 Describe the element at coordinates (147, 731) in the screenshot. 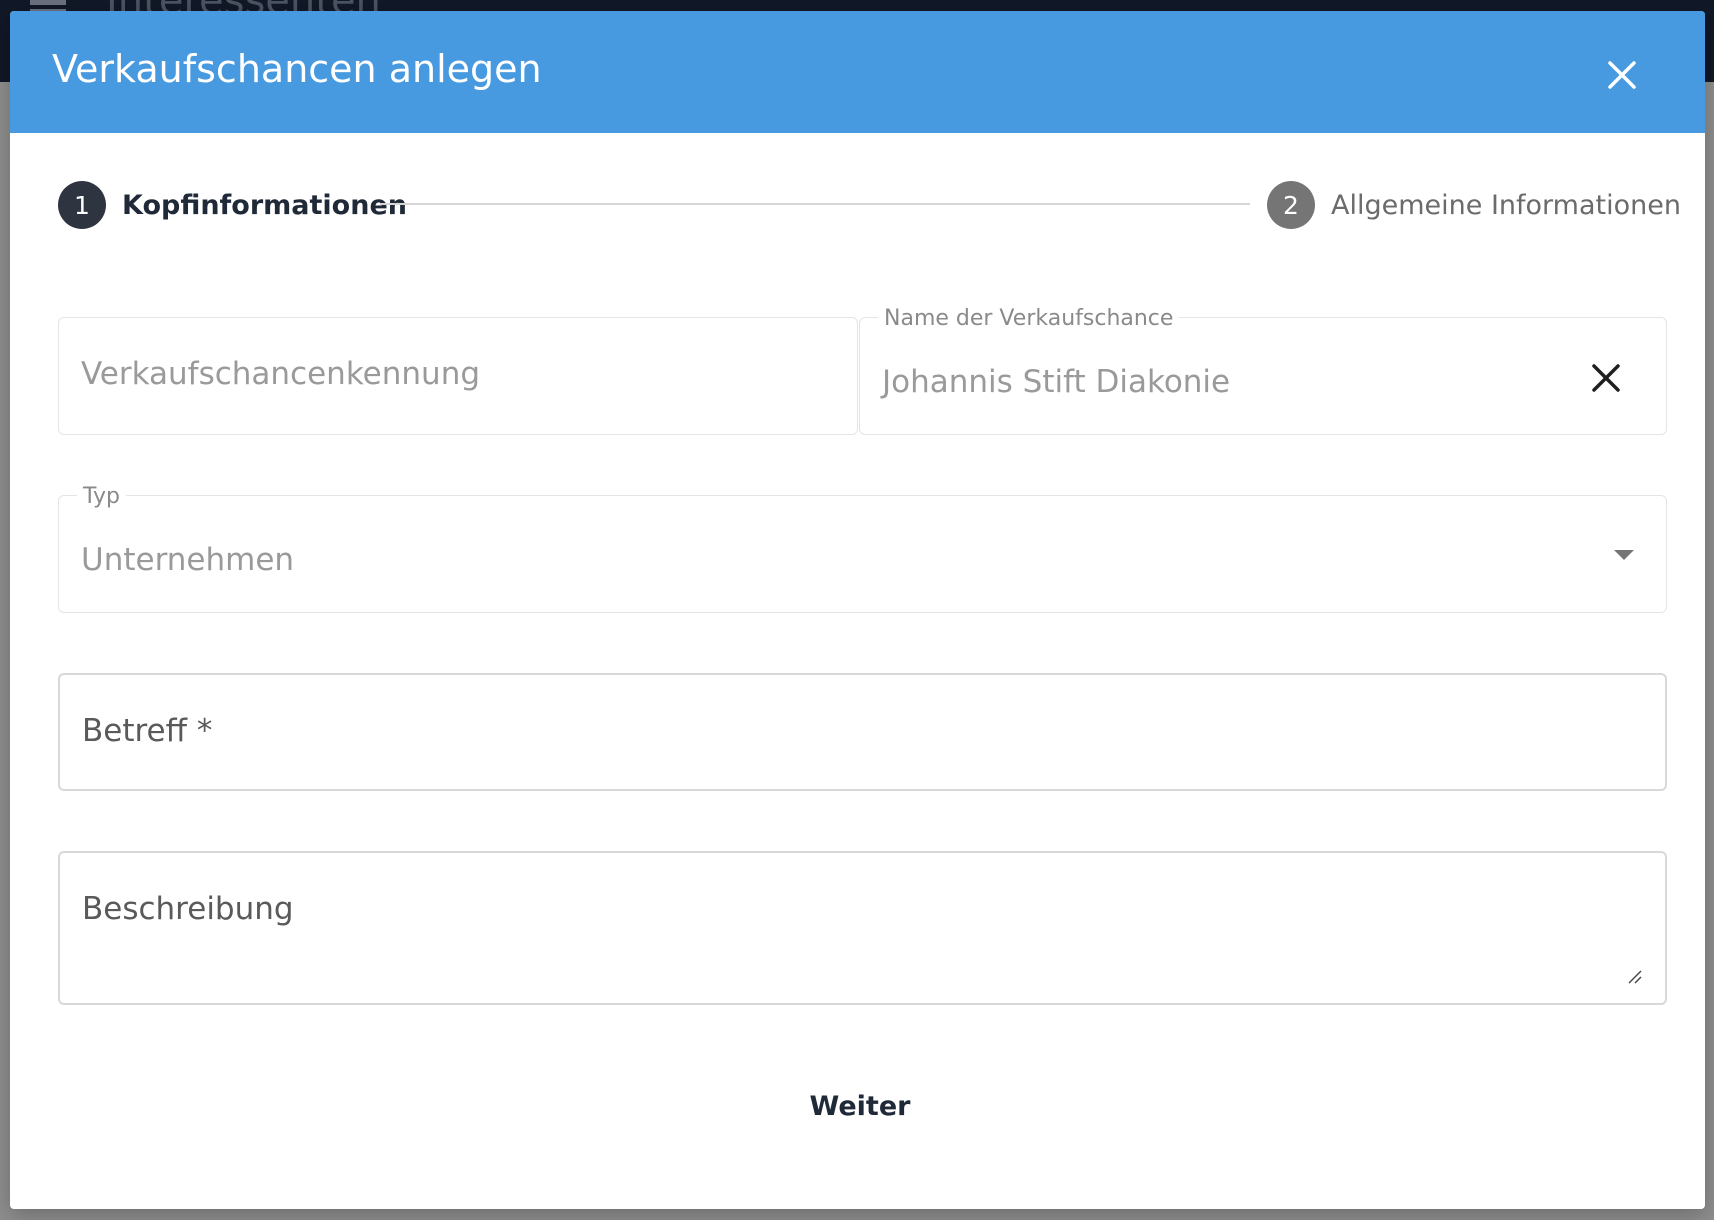

I see `subject-label: Betreff *` at that location.